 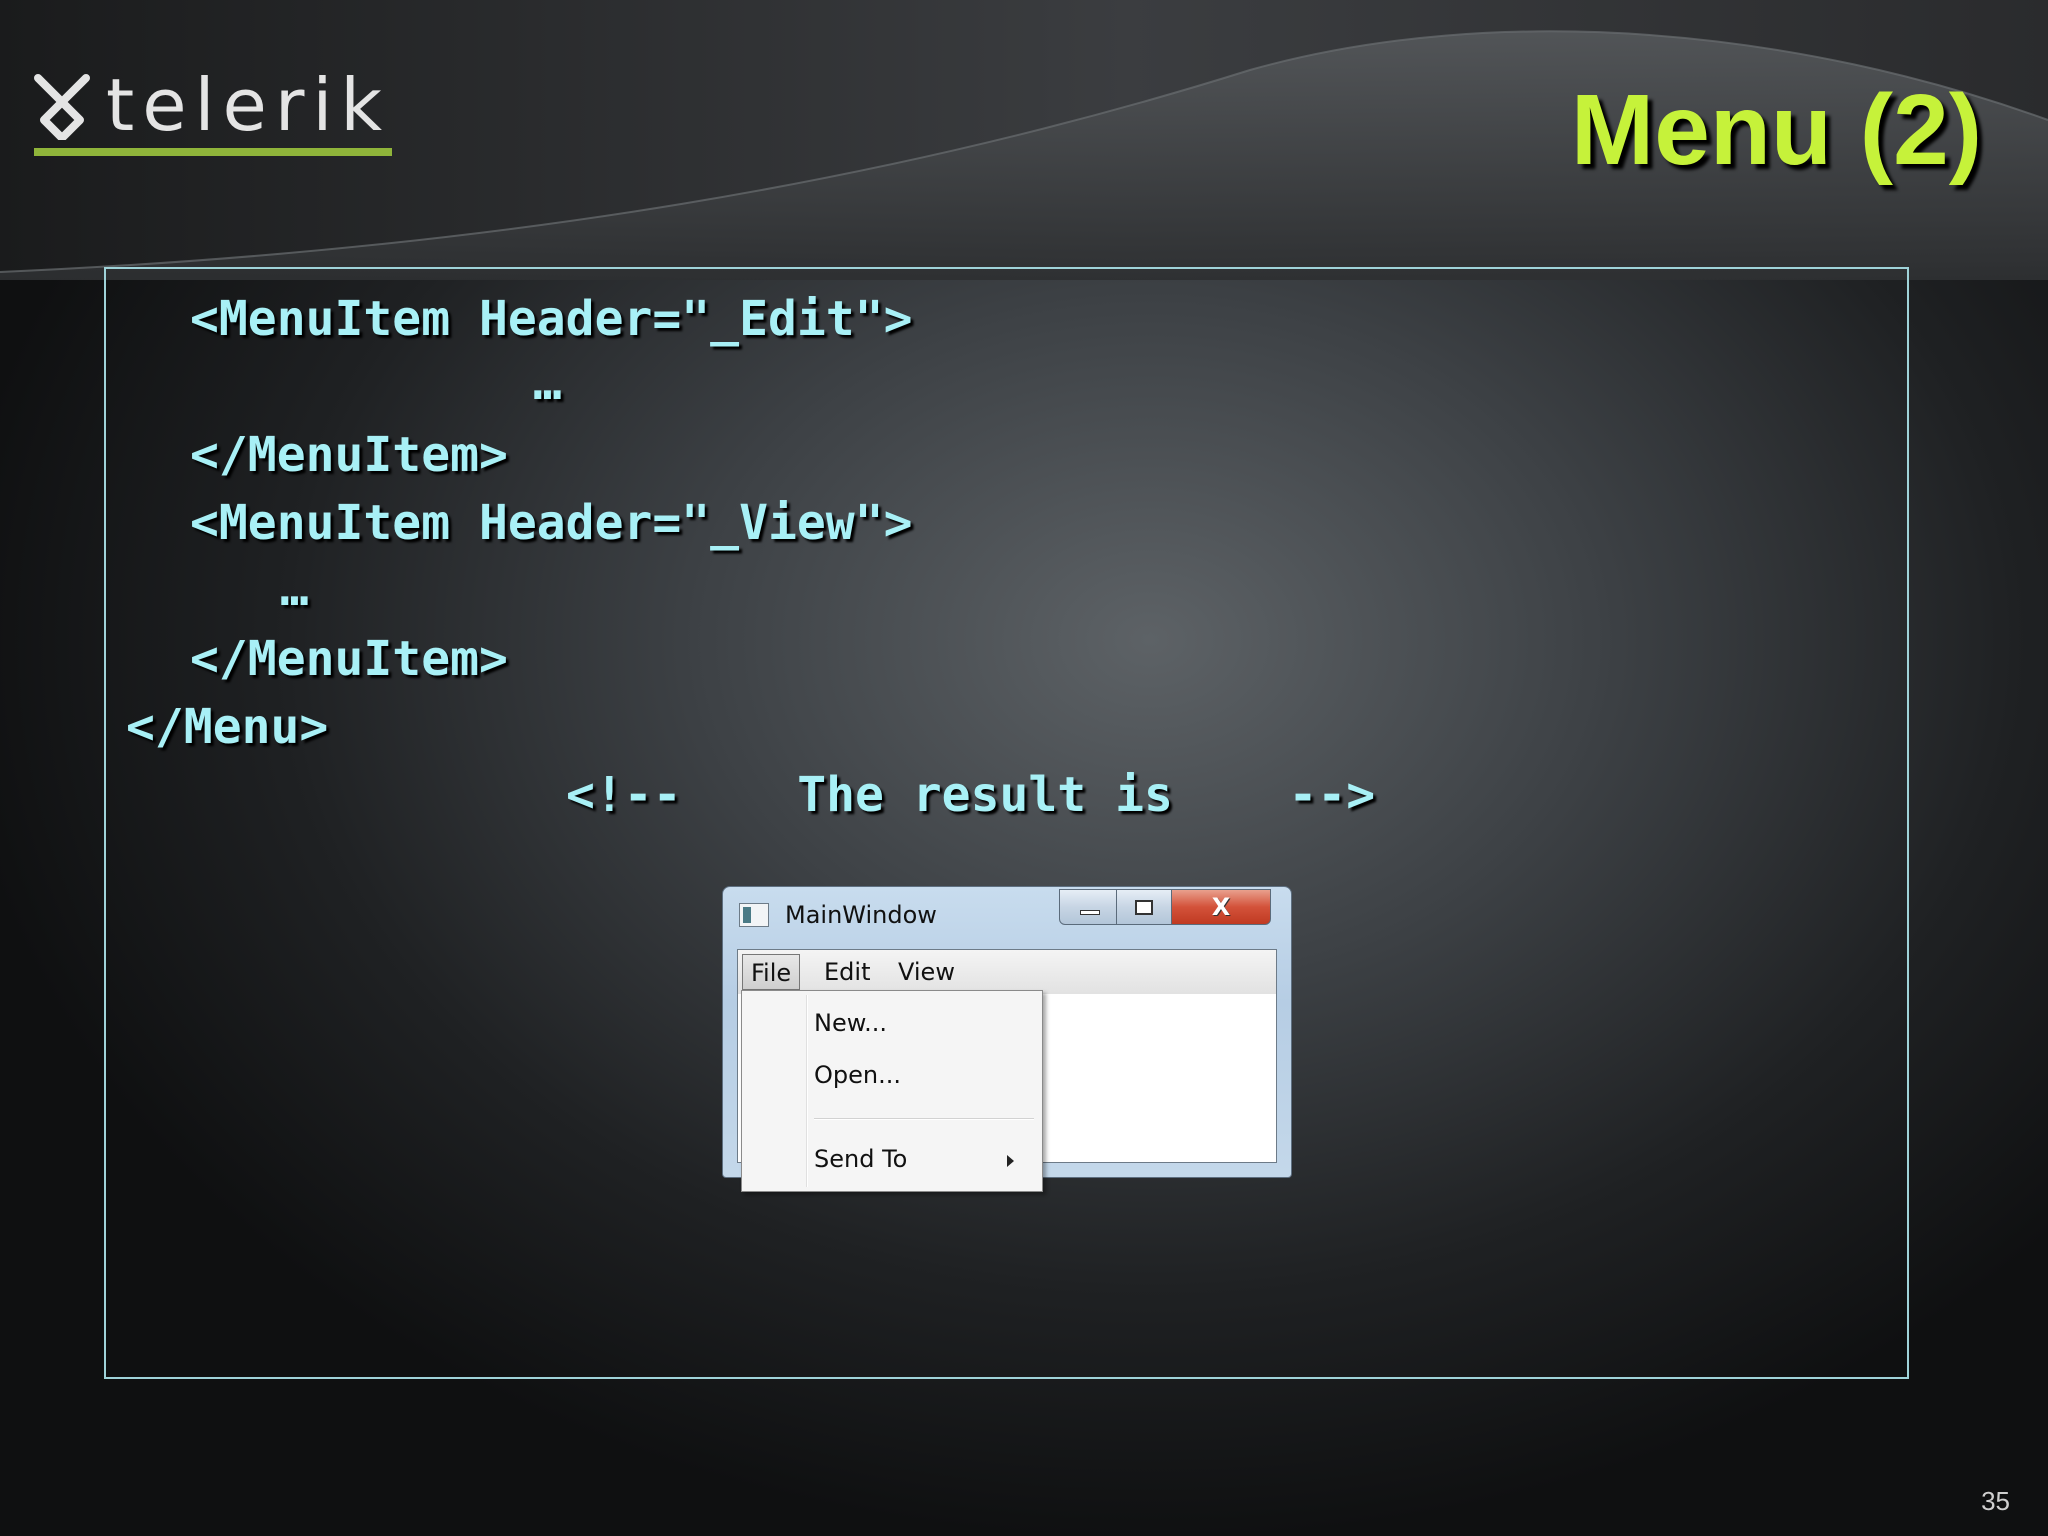 I want to click on menu-separator, so click(x=924, y=1119).